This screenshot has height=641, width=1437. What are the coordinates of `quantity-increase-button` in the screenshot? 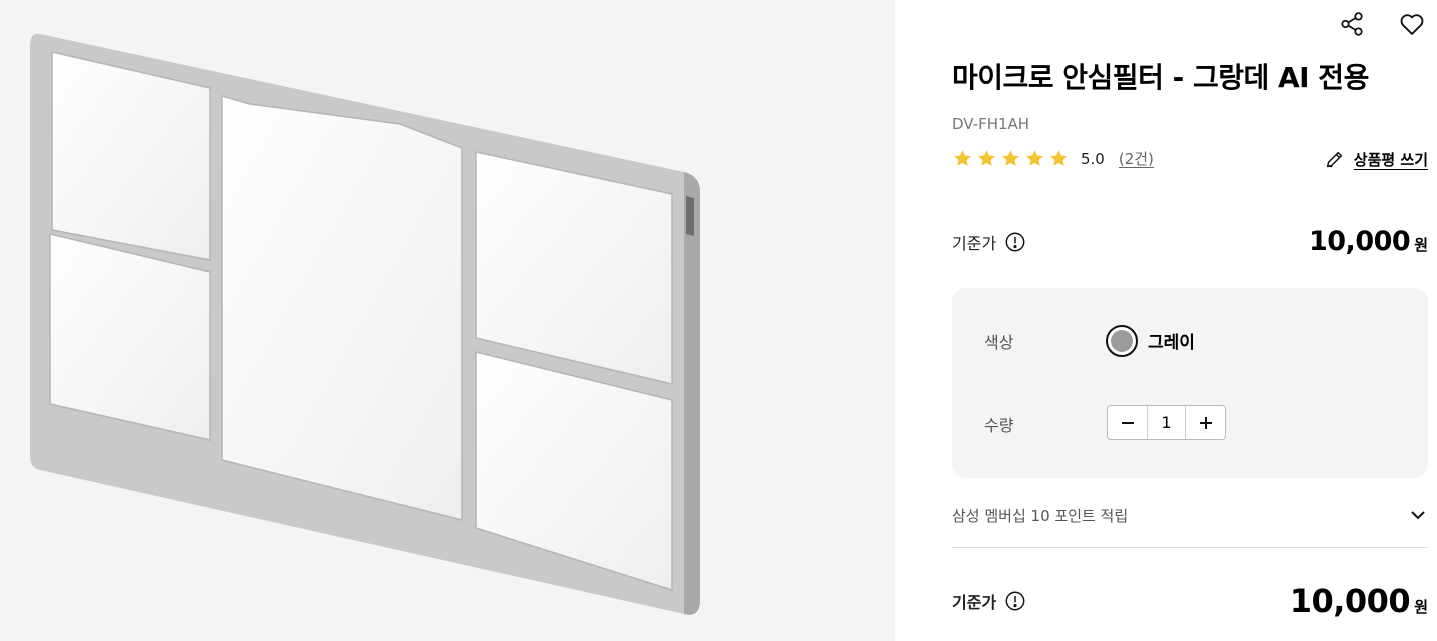 It's located at (1205, 422).